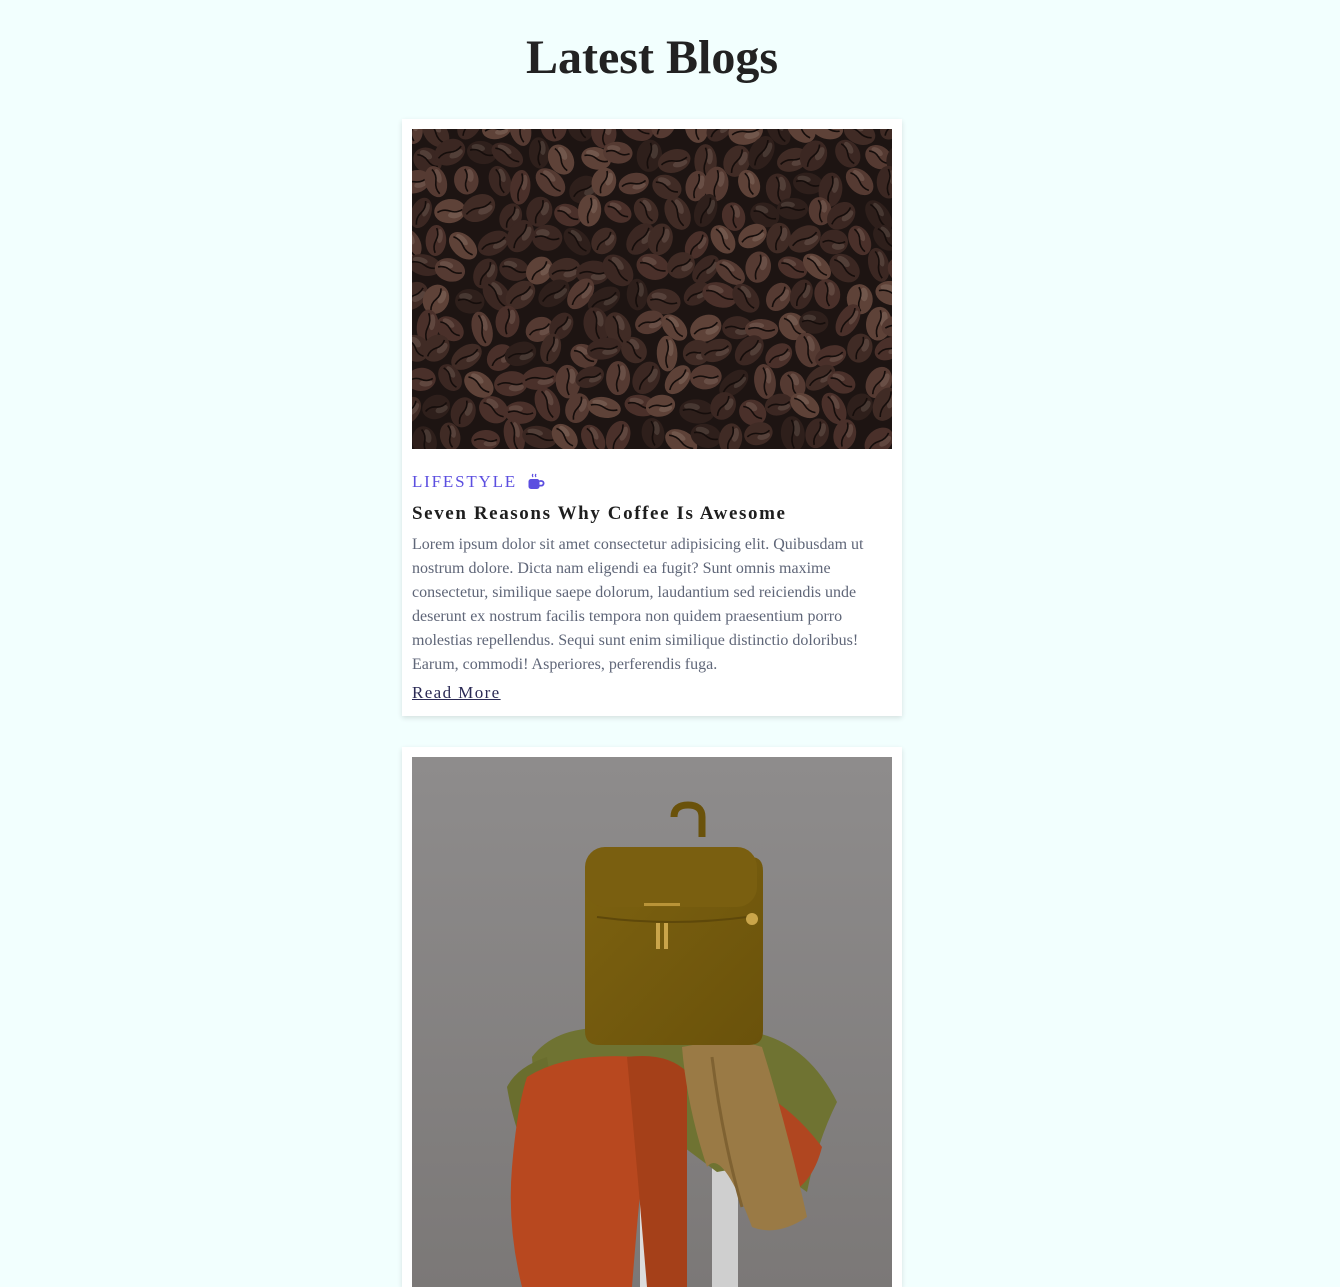  What do you see at coordinates (464, 482) in the screenshot?
I see `category-label: LIFESTYLE` at bounding box center [464, 482].